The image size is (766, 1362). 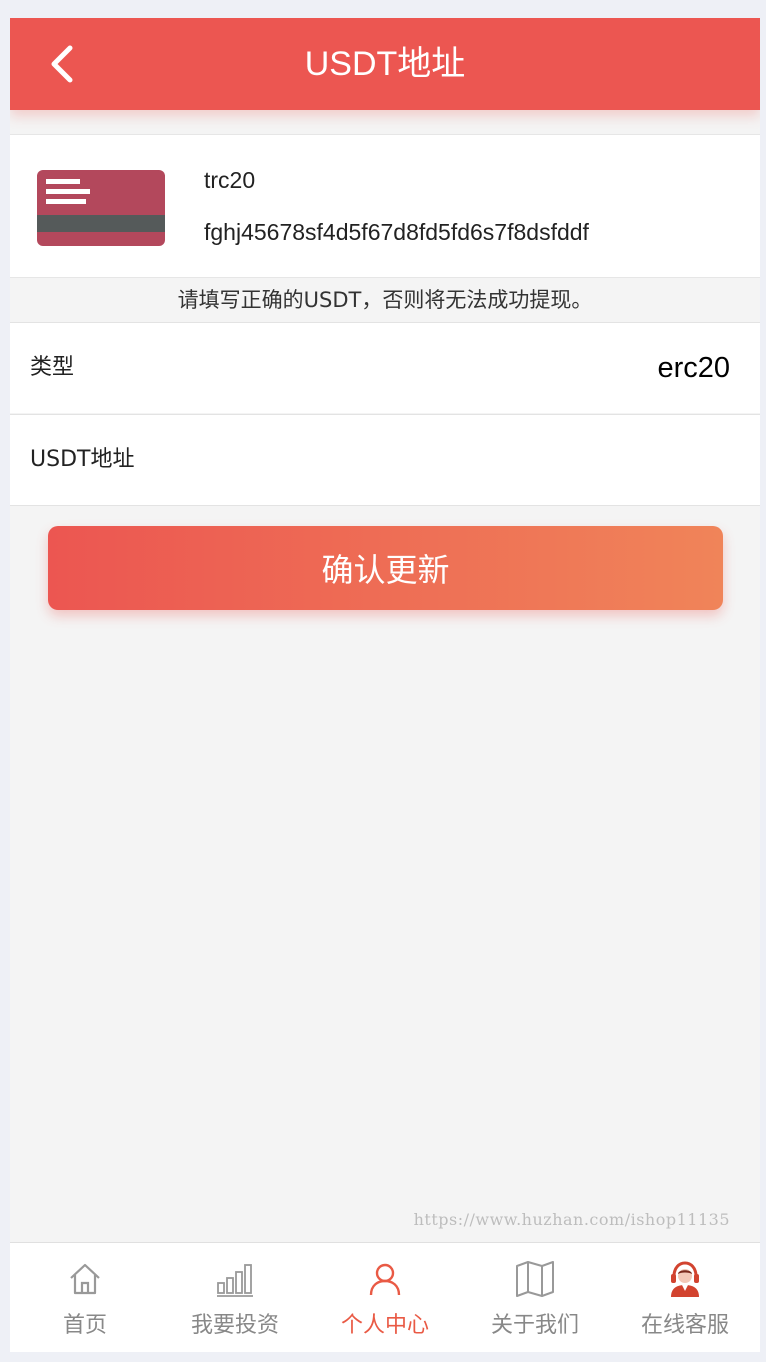 What do you see at coordinates (101, 208) in the screenshot?
I see `bank-card-icon` at bounding box center [101, 208].